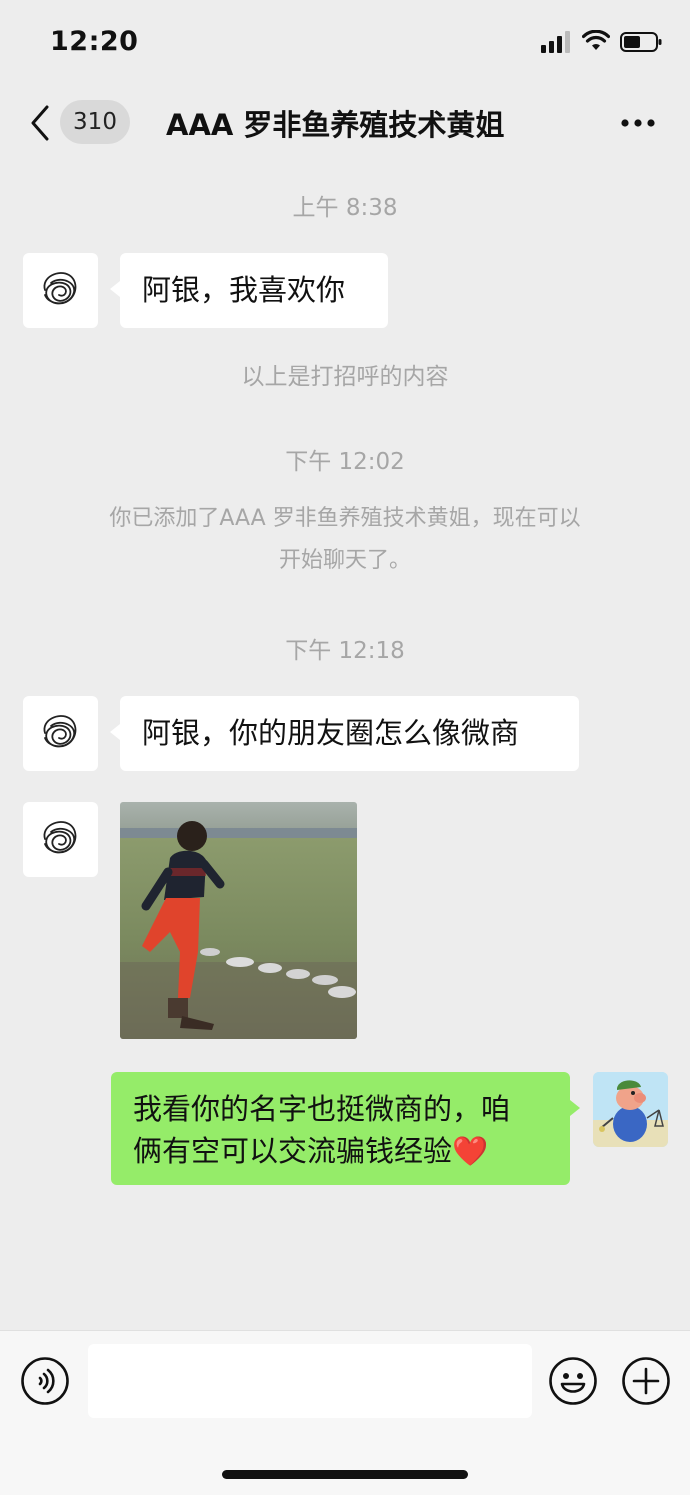  I want to click on outgoing-message-bubble: 我看你的名字也挺微商的，咱 俩有空可以交流骗钱经验❤️, so click(345, 1128).